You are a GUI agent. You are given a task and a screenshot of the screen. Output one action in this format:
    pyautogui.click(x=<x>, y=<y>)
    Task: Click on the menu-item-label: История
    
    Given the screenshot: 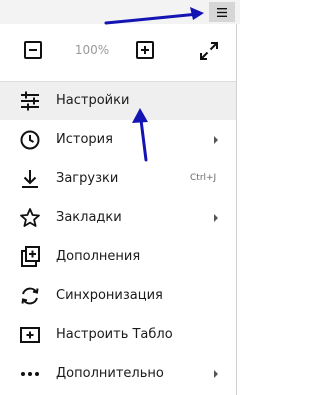 What is the action you would take?
    pyautogui.click(x=84, y=139)
    